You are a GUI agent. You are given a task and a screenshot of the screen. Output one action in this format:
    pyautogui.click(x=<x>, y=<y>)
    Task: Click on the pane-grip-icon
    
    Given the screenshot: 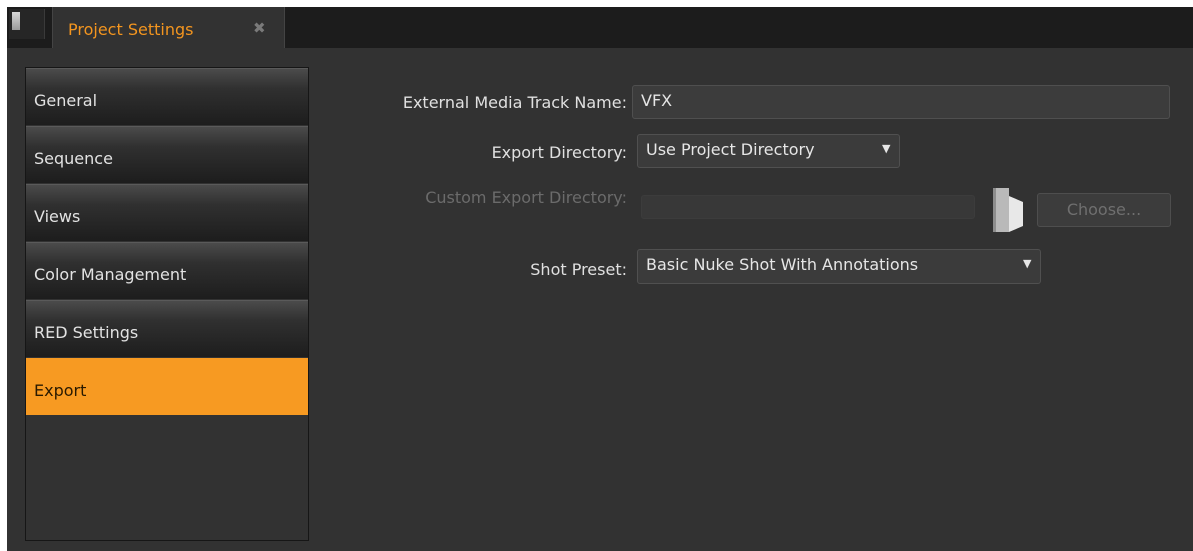 What is the action you would take?
    pyautogui.click(x=16, y=21)
    